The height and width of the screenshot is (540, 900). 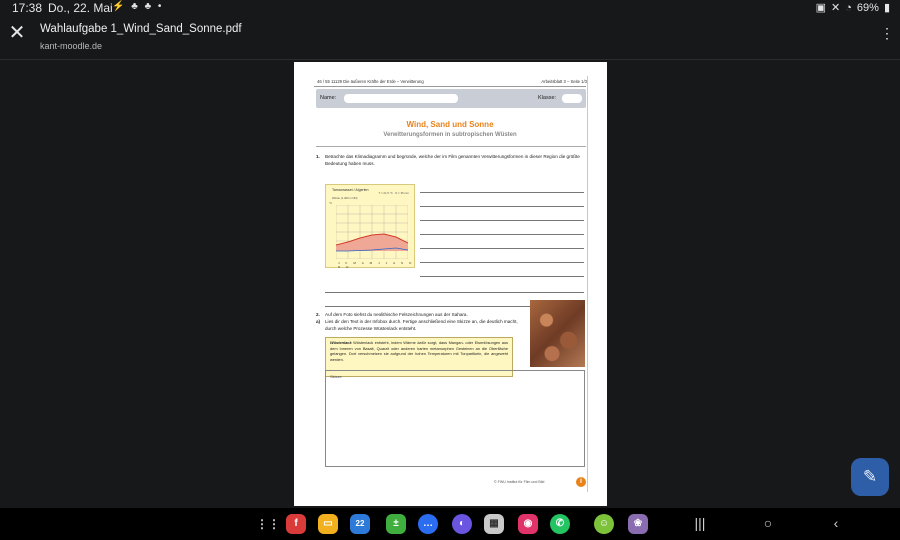 I want to click on status-time: 17:38, so click(x=27, y=8).